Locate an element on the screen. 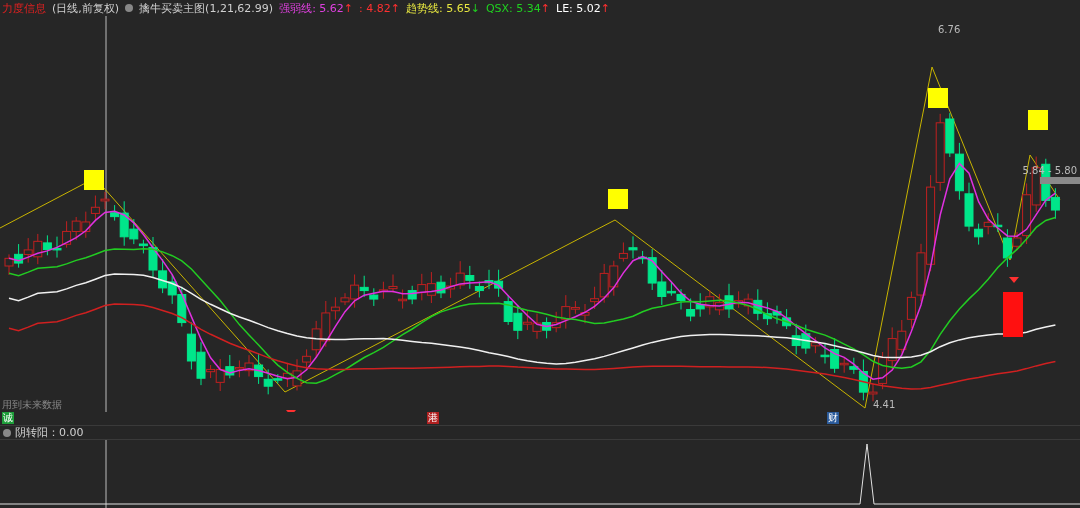  indicator-reading: 阴转阳：0.00 is located at coordinates (49, 432).